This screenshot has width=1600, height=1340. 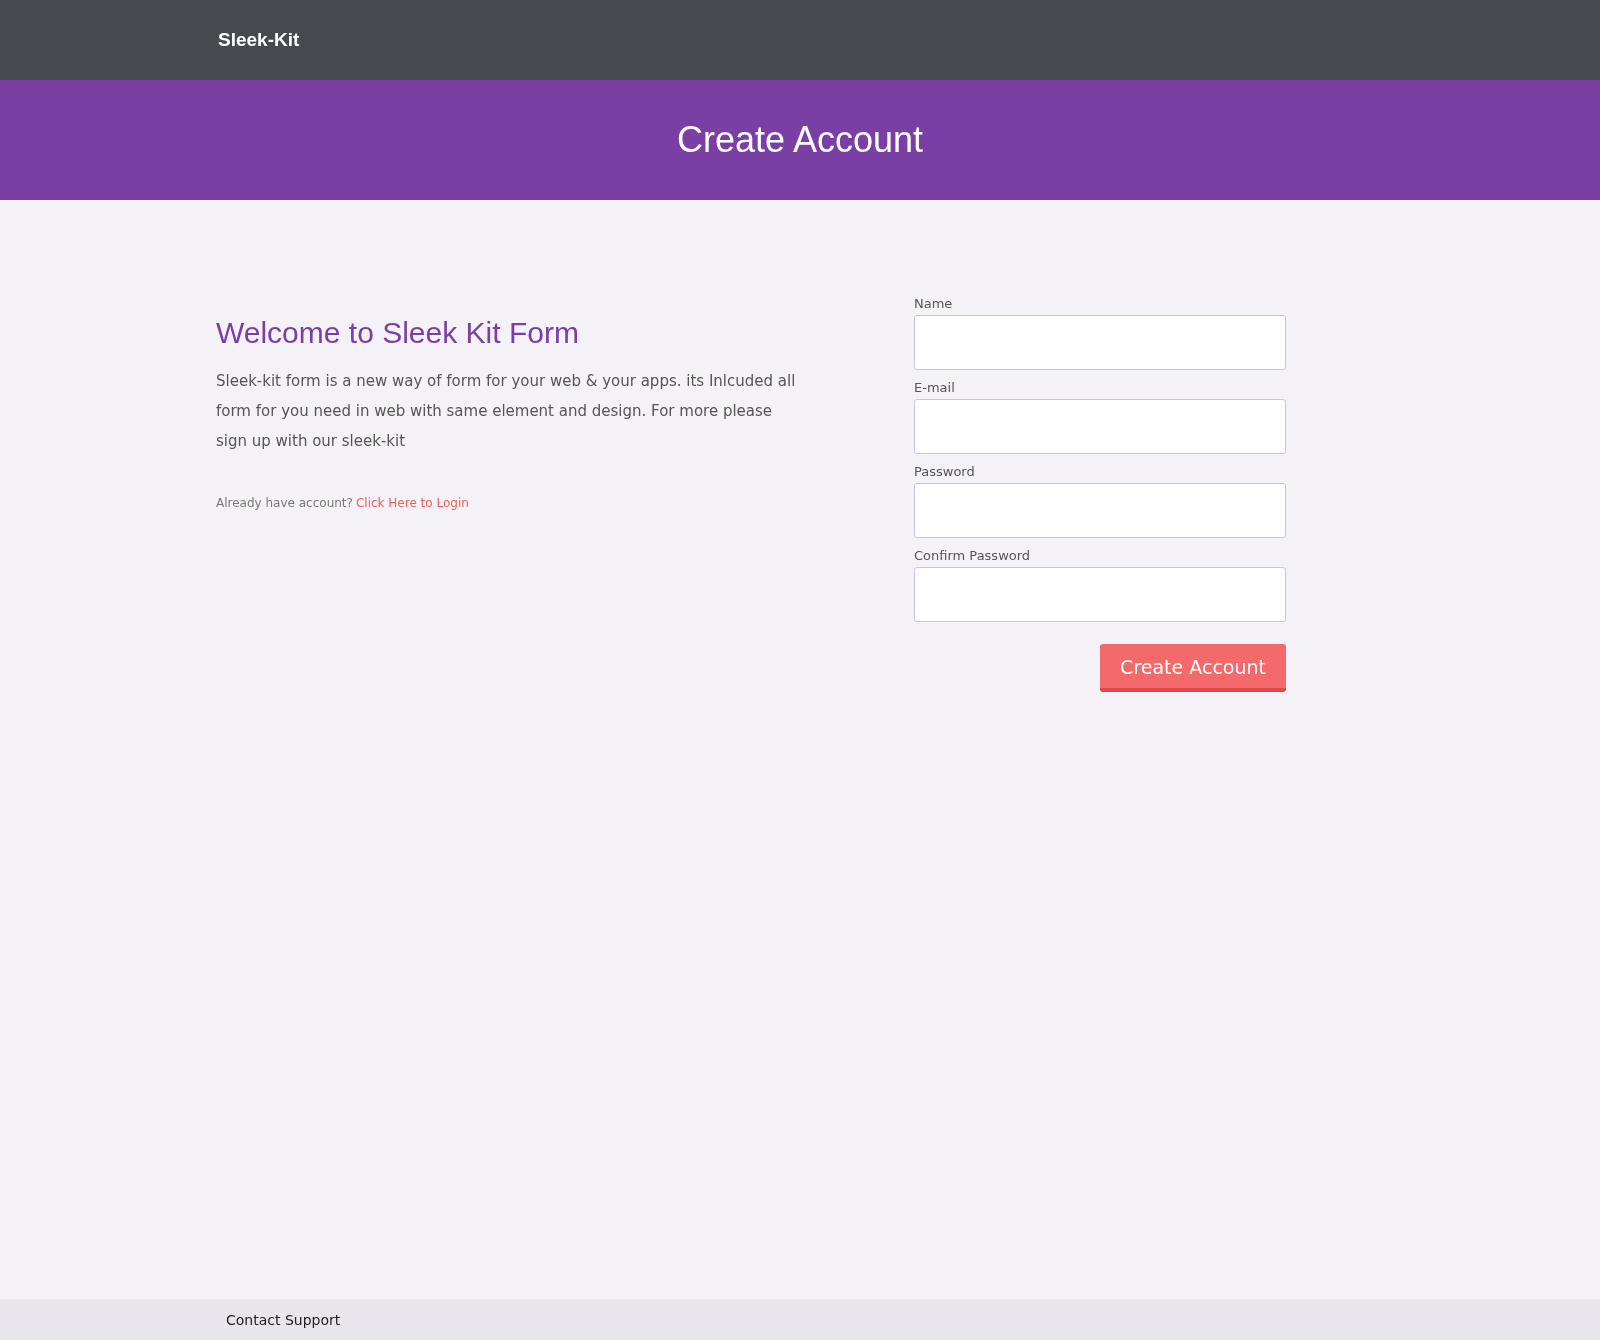 I want to click on field-label: Name, so click(x=934, y=303).